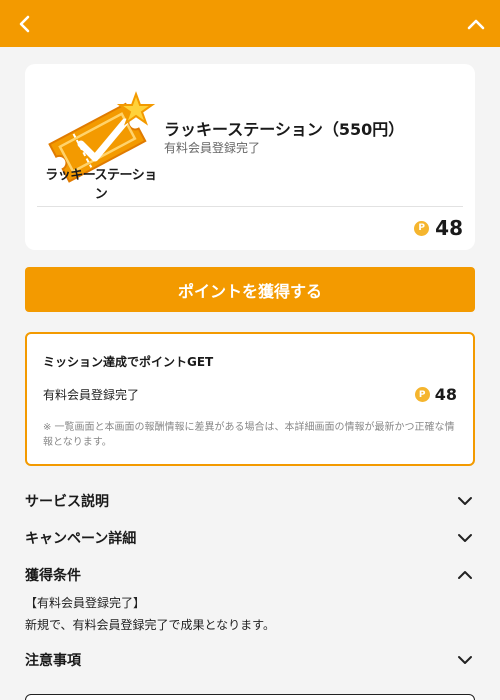 The height and width of the screenshot is (700, 500). Describe the element at coordinates (53, 576) in the screenshot. I see `accordion-label: 獲得条件` at that location.